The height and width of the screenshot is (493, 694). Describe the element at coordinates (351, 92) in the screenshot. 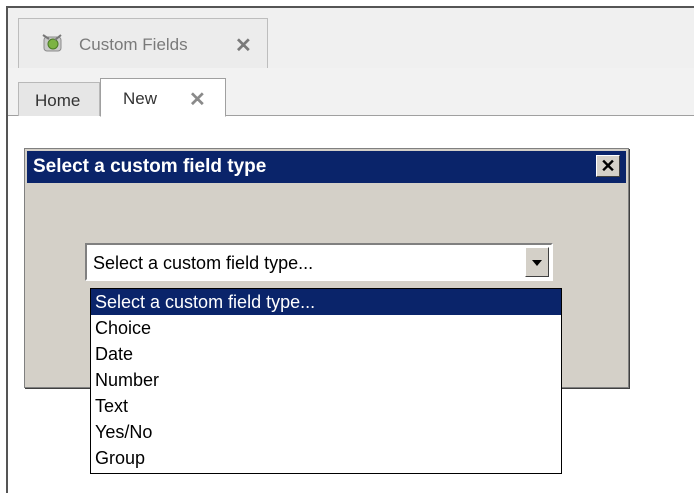

I see `inner-tabstrip: Home New ✕` at that location.